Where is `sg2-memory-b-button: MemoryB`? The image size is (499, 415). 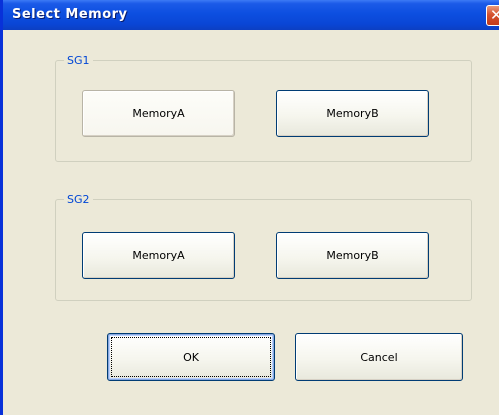
sg2-memory-b-button: MemoryB is located at coordinates (352, 255).